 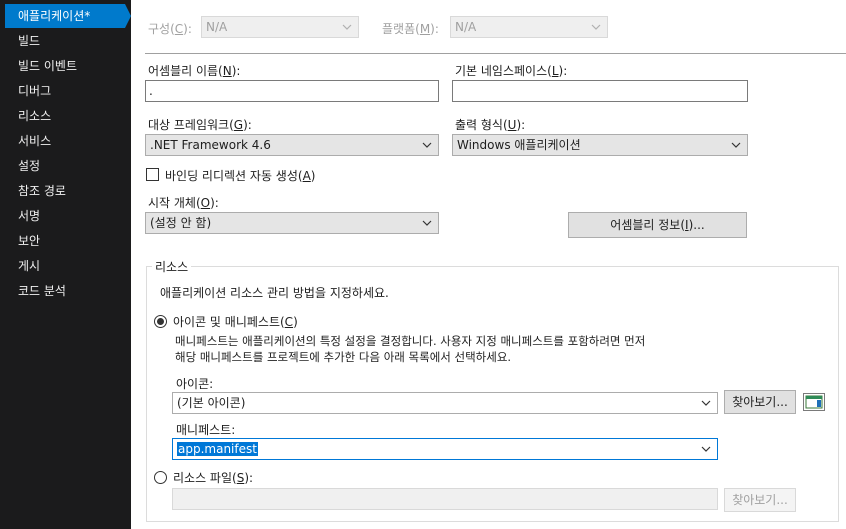 I want to click on help-text-line2: 해당 매니페스트를 프로젝트에 추가한 다음 아래 목록에서 선택하세요., so click(x=343, y=357).